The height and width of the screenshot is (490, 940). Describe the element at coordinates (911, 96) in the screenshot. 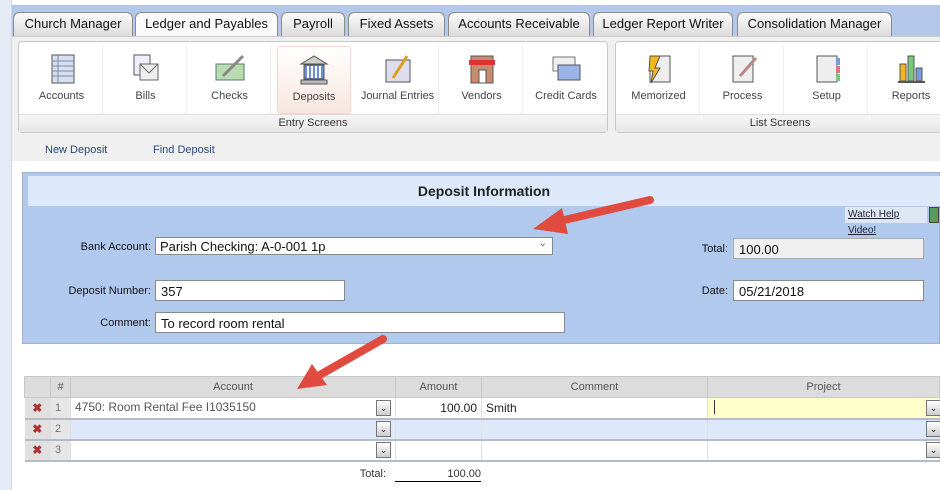

I see `label: Reports` at that location.